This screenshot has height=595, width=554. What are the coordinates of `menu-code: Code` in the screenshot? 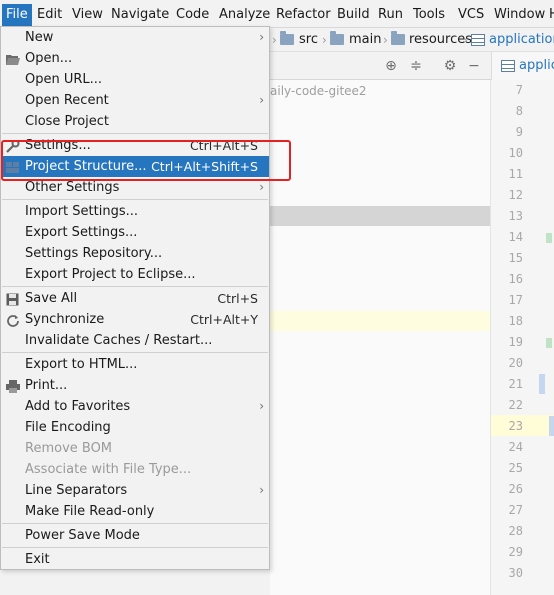 It's located at (192, 15).